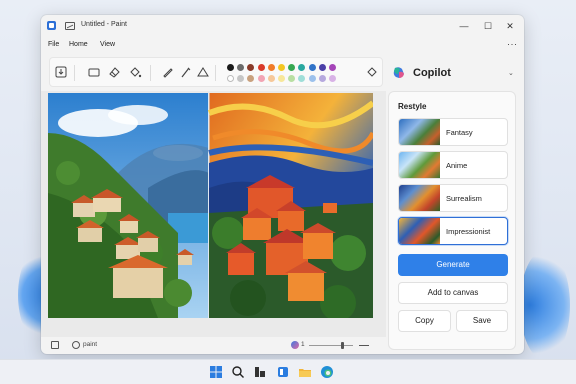 The height and width of the screenshot is (384, 576). What do you see at coordinates (303, 344) in the screenshot?
I see `layer-count: 1` at bounding box center [303, 344].